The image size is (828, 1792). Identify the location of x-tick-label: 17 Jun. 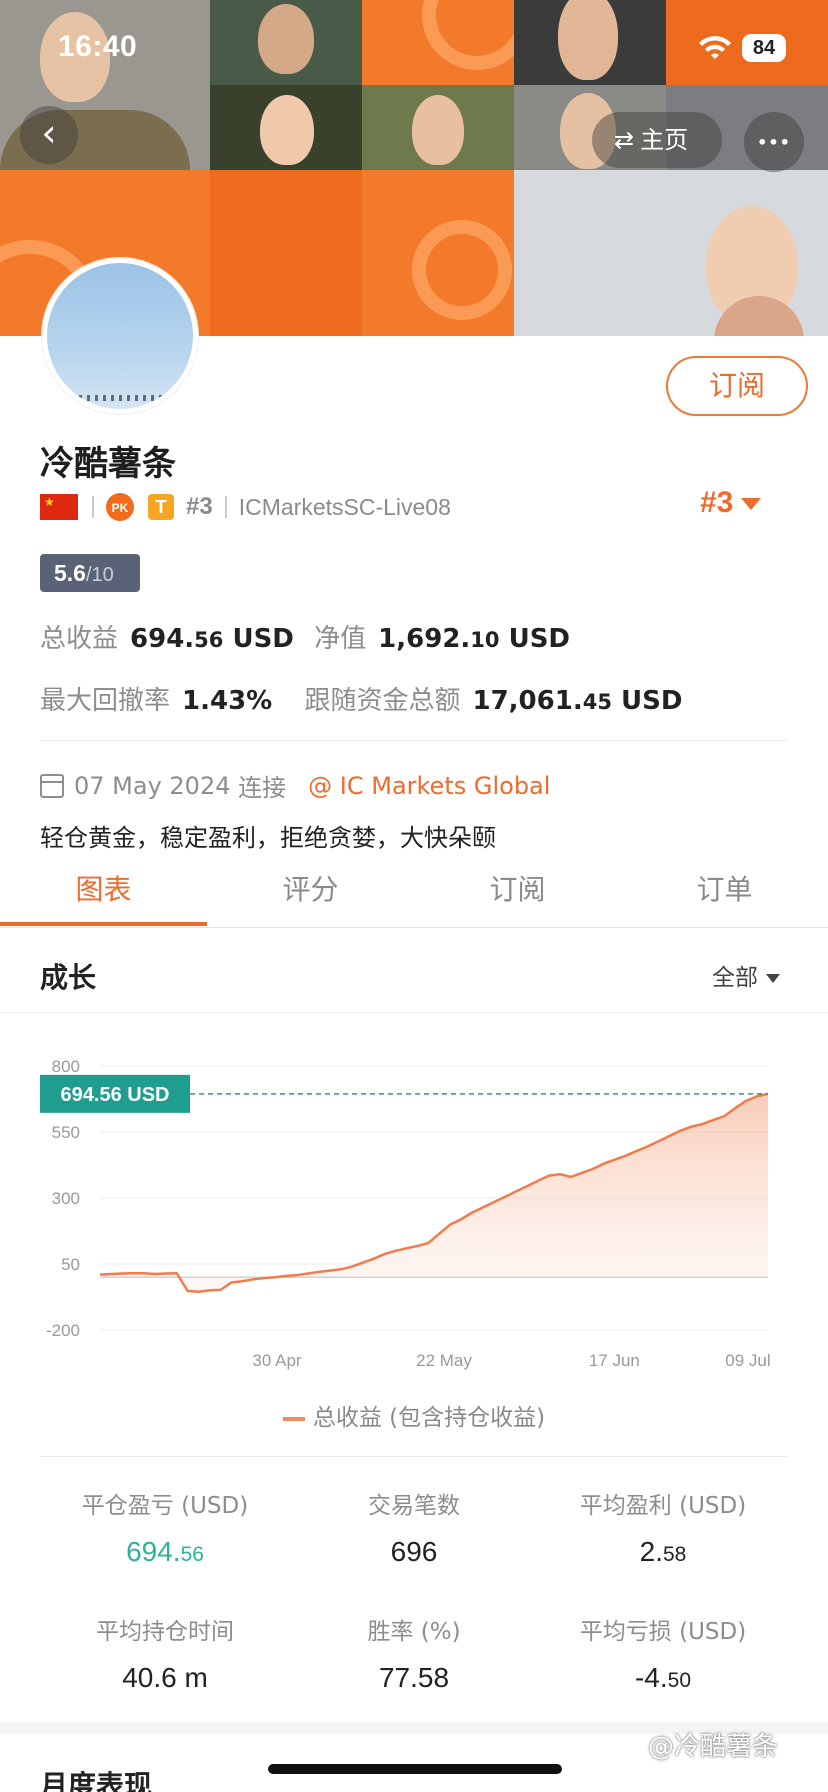
(614, 1360).